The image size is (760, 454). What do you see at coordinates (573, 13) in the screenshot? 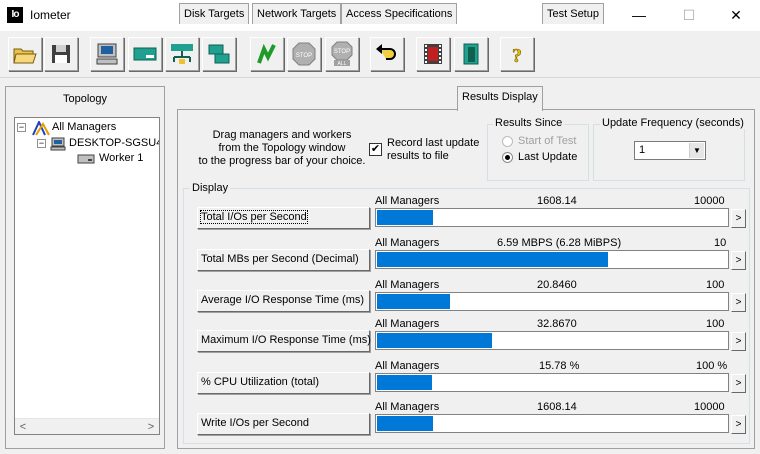
I see `tab-test-setup: Test Setup` at bounding box center [573, 13].